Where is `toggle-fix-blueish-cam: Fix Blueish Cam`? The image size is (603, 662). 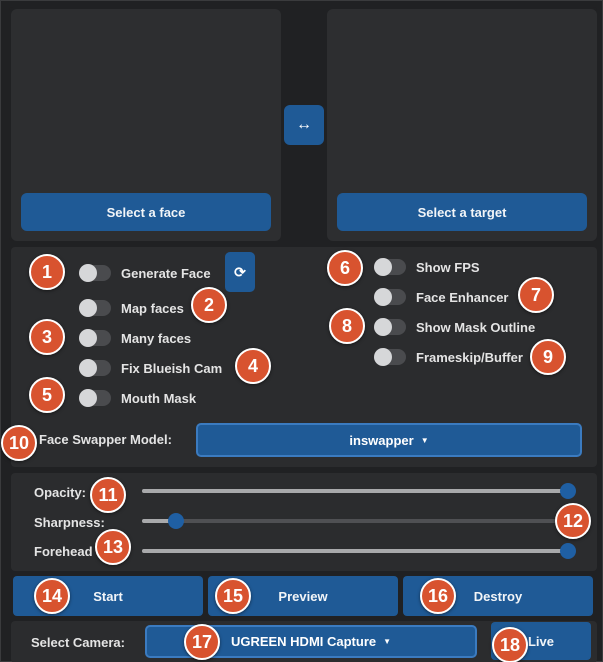
toggle-fix-blueish-cam: Fix Blueish Cam is located at coordinates (150, 368).